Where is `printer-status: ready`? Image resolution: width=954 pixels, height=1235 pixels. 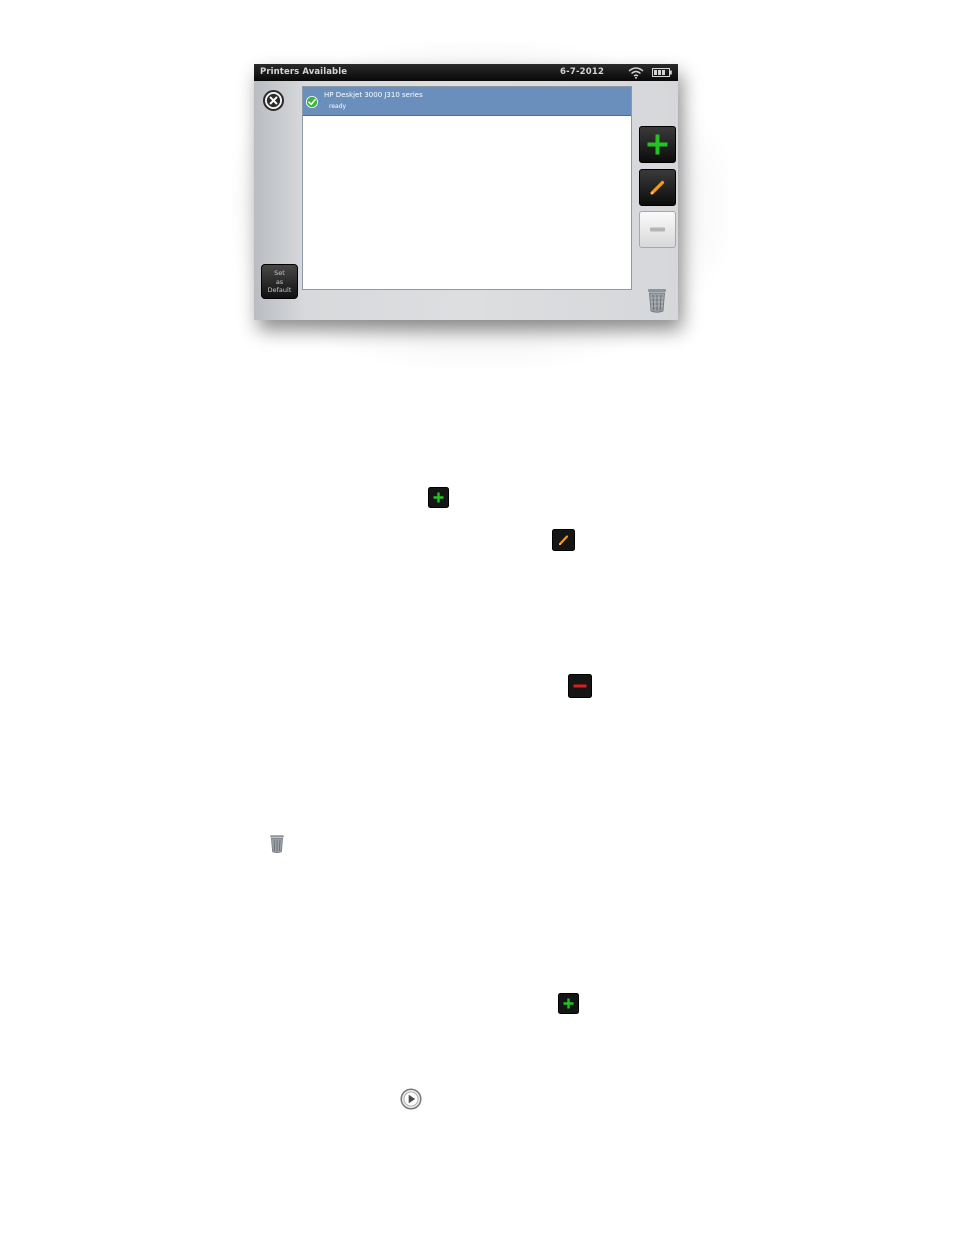 printer-status: ready is located at coordinates (338, 106).